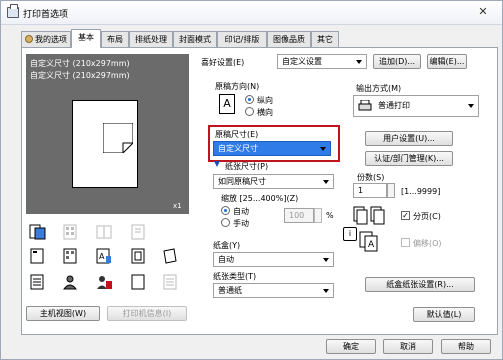  Describe the element at coordinates (247, 166) in the screenshot. I see `paper-size-label: 纸张尺寸(P)` at that location.